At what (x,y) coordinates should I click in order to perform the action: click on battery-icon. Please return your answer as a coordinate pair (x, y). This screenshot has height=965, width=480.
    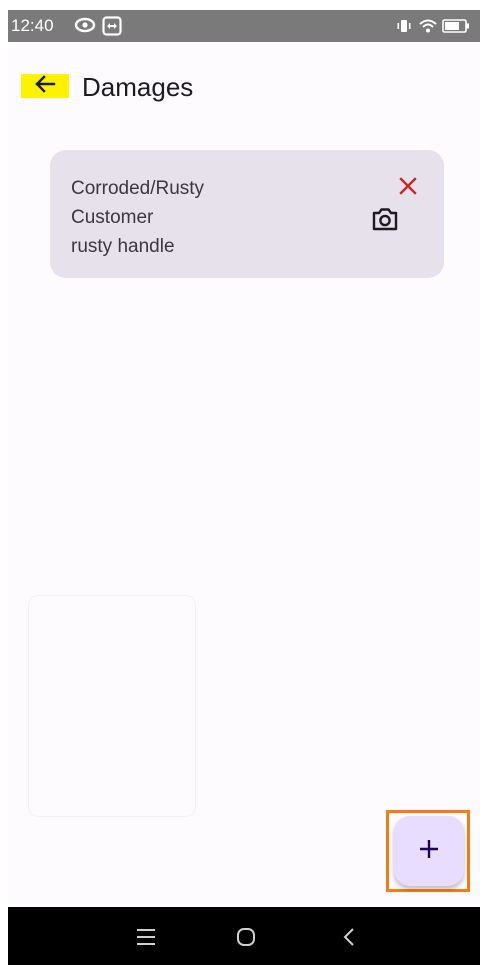
    Looking at the image, I should click on (456, 28).